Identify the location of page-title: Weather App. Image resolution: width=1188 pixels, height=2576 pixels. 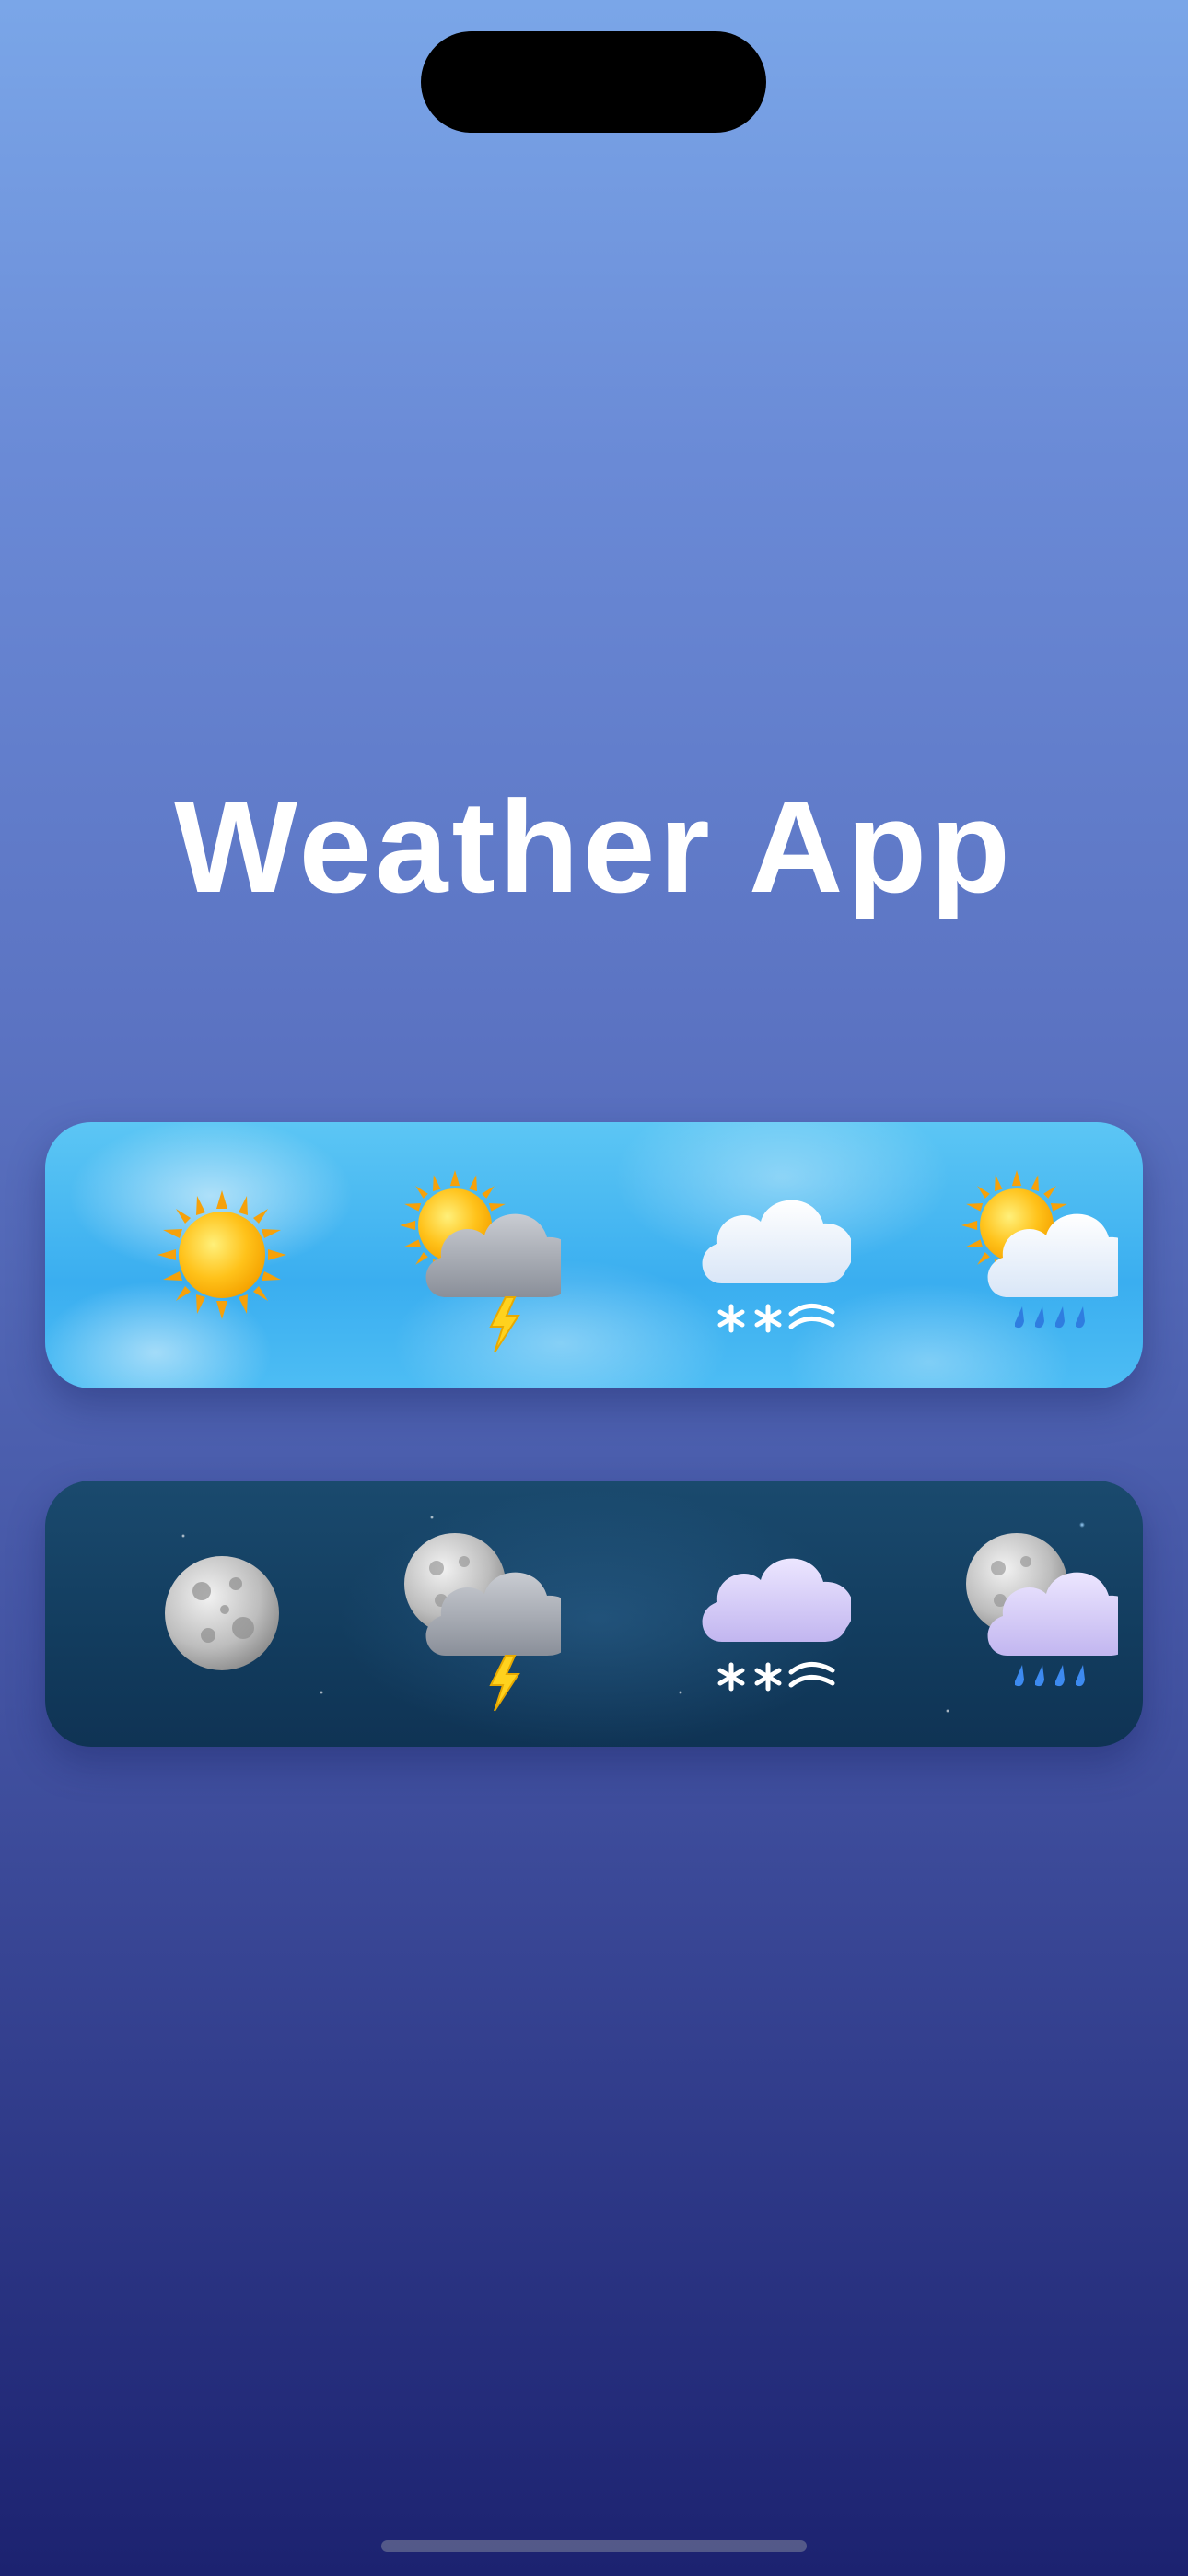
(594, 847).